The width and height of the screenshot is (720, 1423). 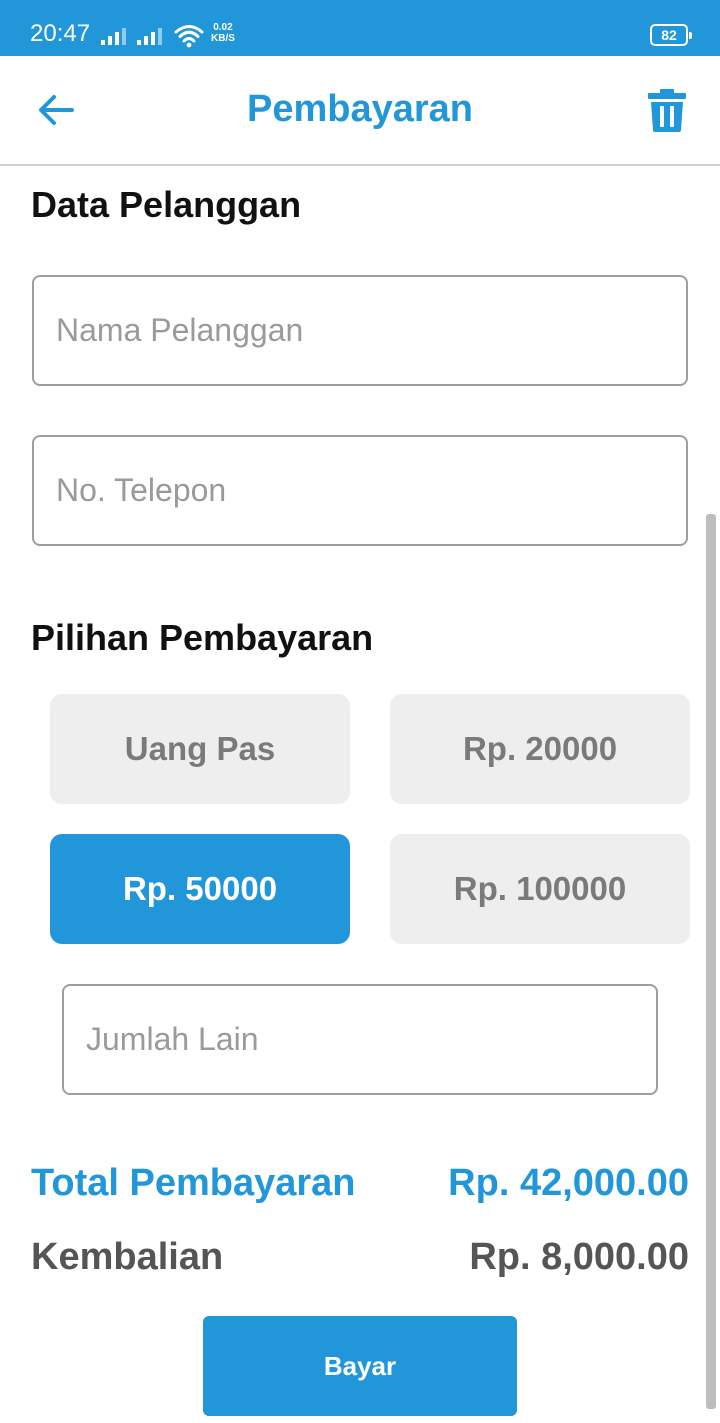 I want to click on network-speed-unit: KB/S, so click(x=223, y=38).